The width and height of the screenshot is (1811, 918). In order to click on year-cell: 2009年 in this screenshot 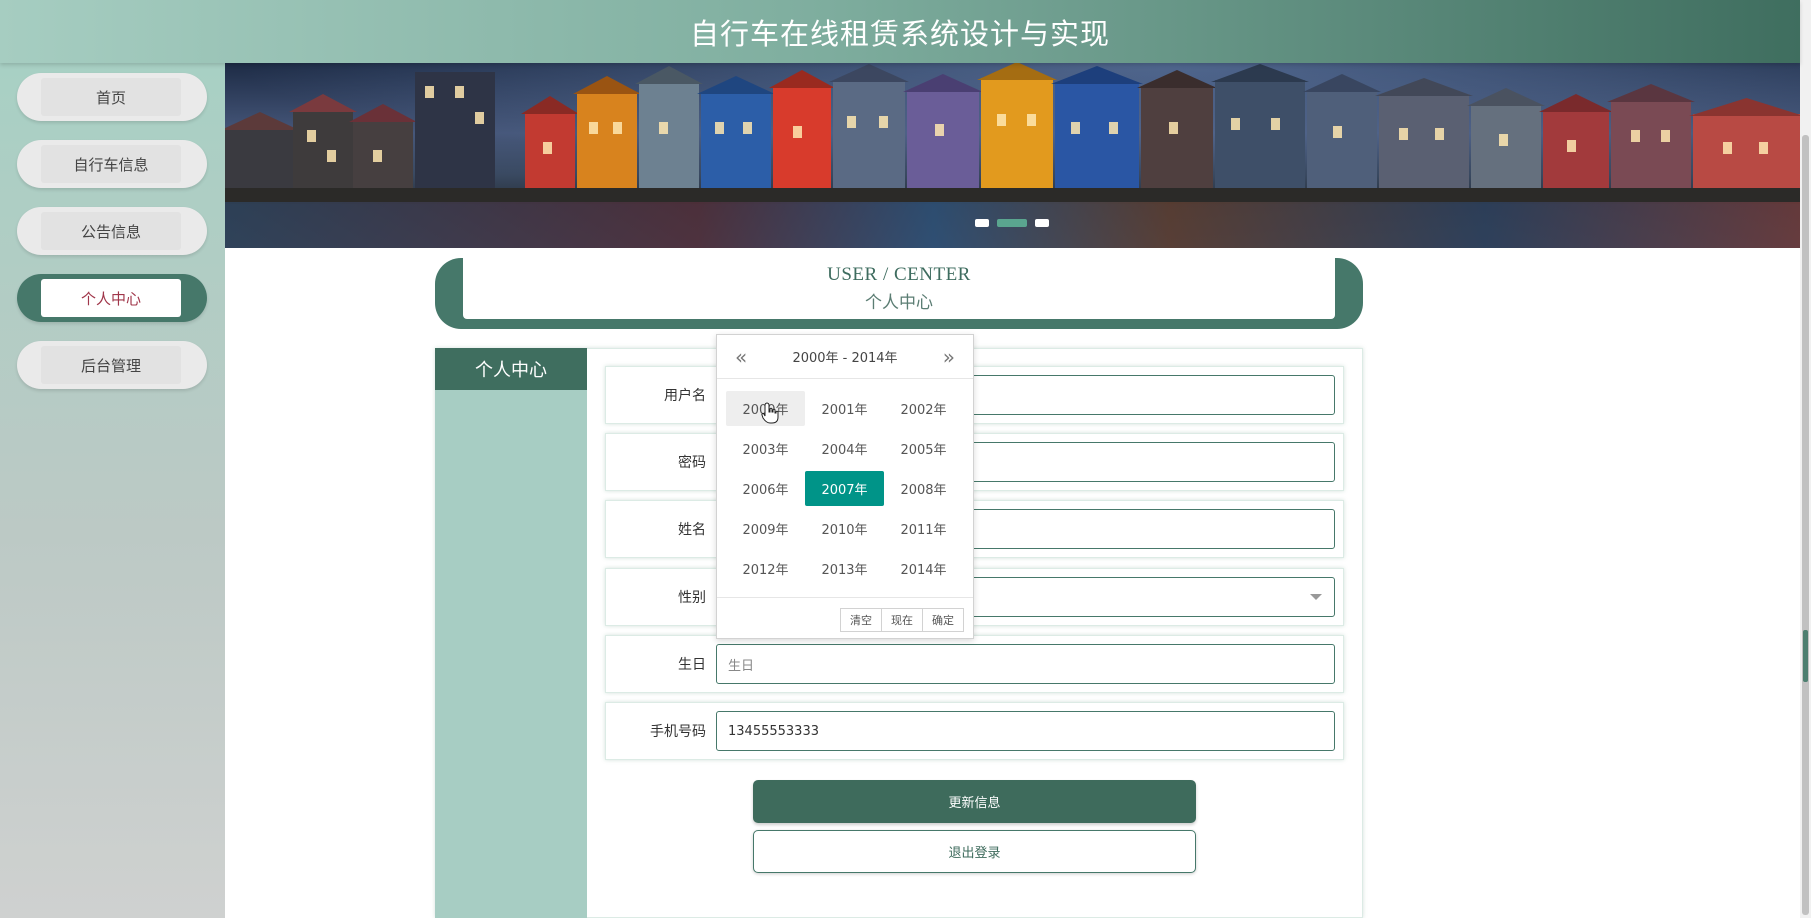, I will do `click(765, 528)`.